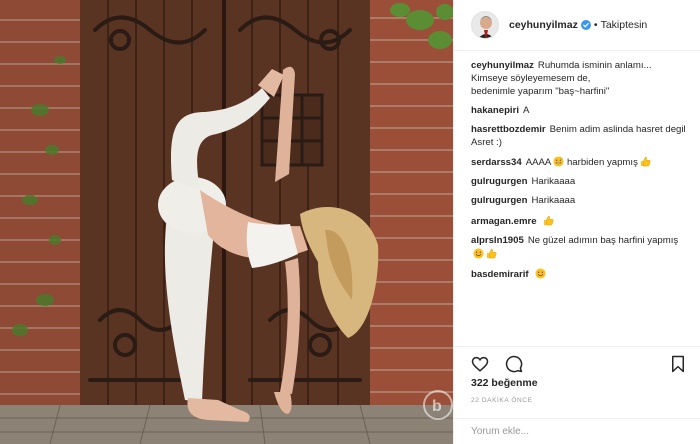  What do you see at coordinates (580, 111) in the screenshot?
I see `comment-item: hakanepiri A` at bounding box center [580, 111].